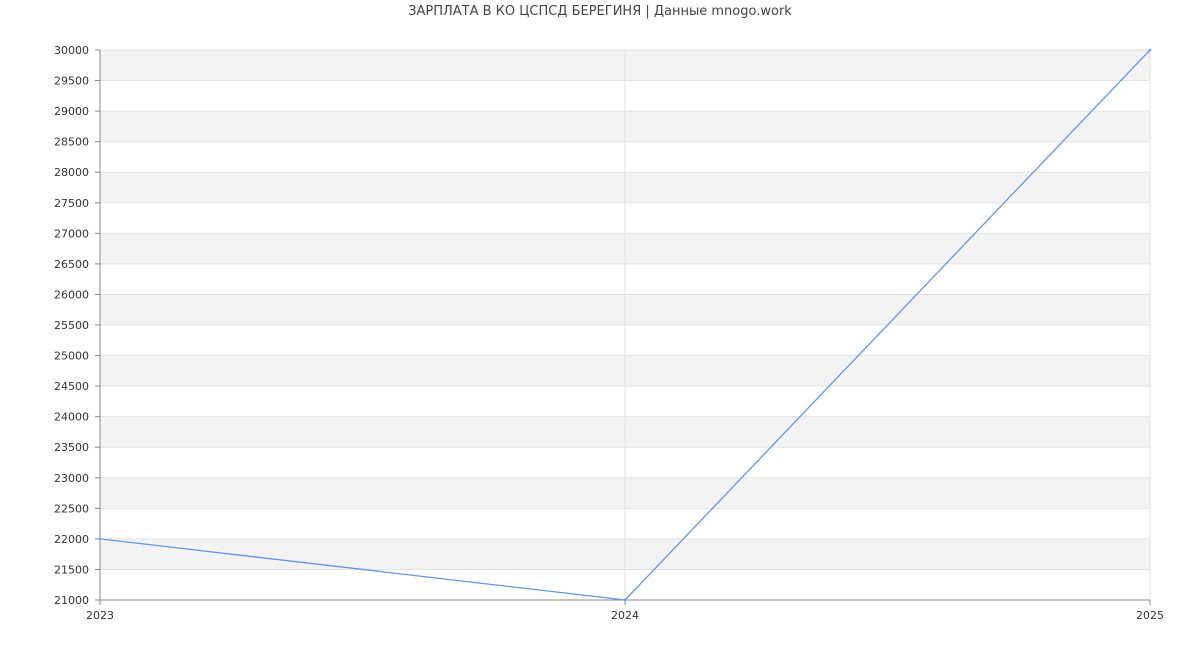 Image resolution: width=1200 pixels, height=654 pixels. I want to click on y-tick-label: 29500, so click(71, 81).